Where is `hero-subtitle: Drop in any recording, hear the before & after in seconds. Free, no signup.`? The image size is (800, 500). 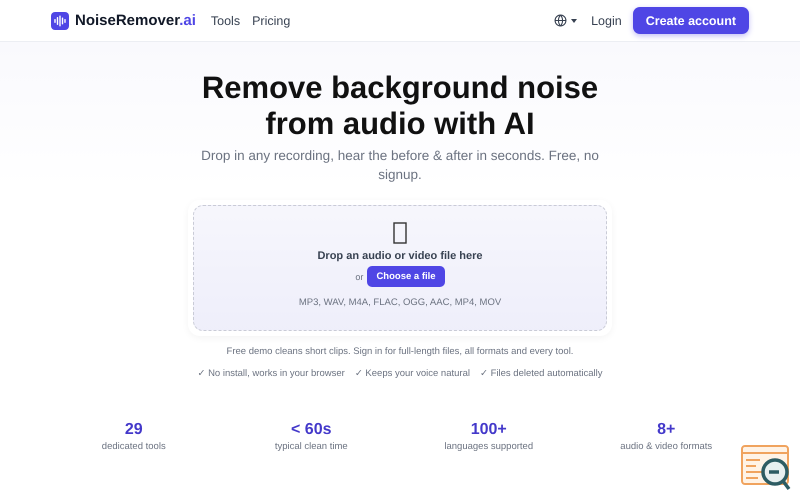
hero-subtitle: Drop in any recording, hear the before & after in seconds. Free, no signup. is located at coordinates (400, 165).